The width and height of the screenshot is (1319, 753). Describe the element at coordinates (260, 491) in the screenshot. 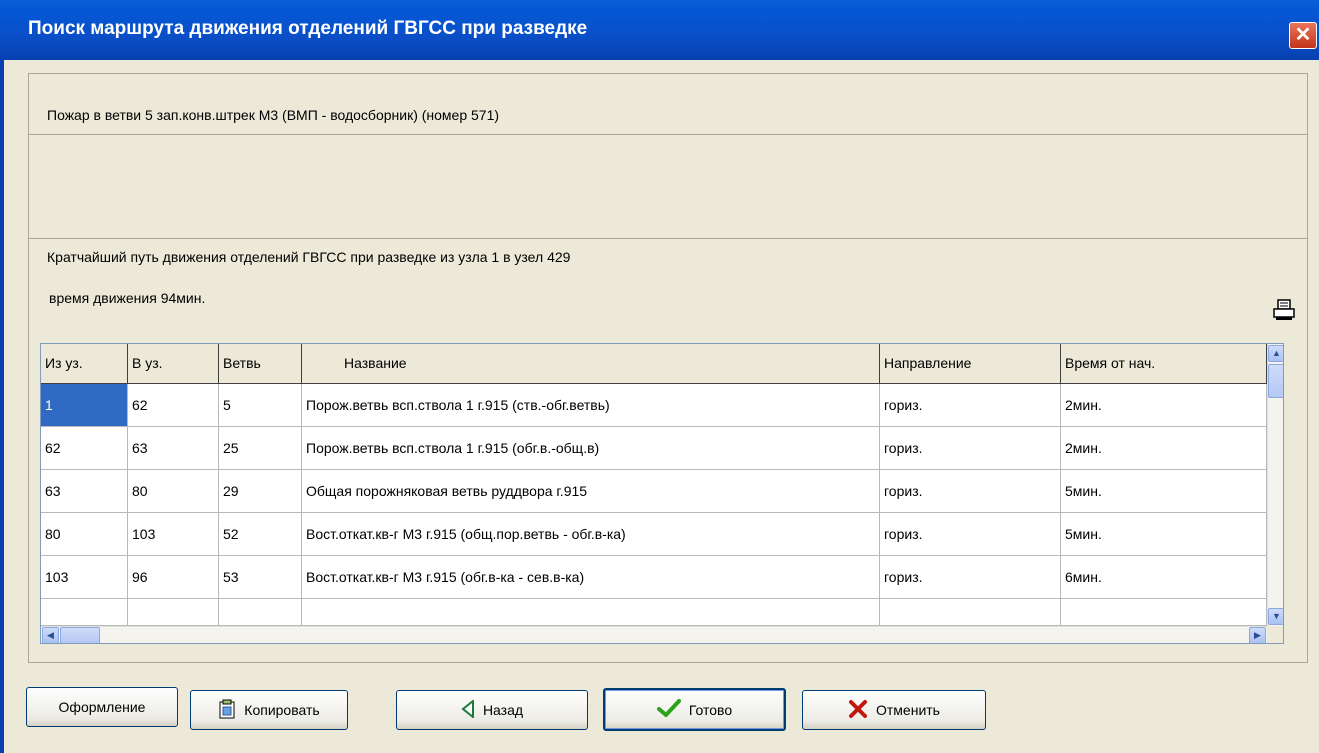

I see `cell-branch: 29` at that location.